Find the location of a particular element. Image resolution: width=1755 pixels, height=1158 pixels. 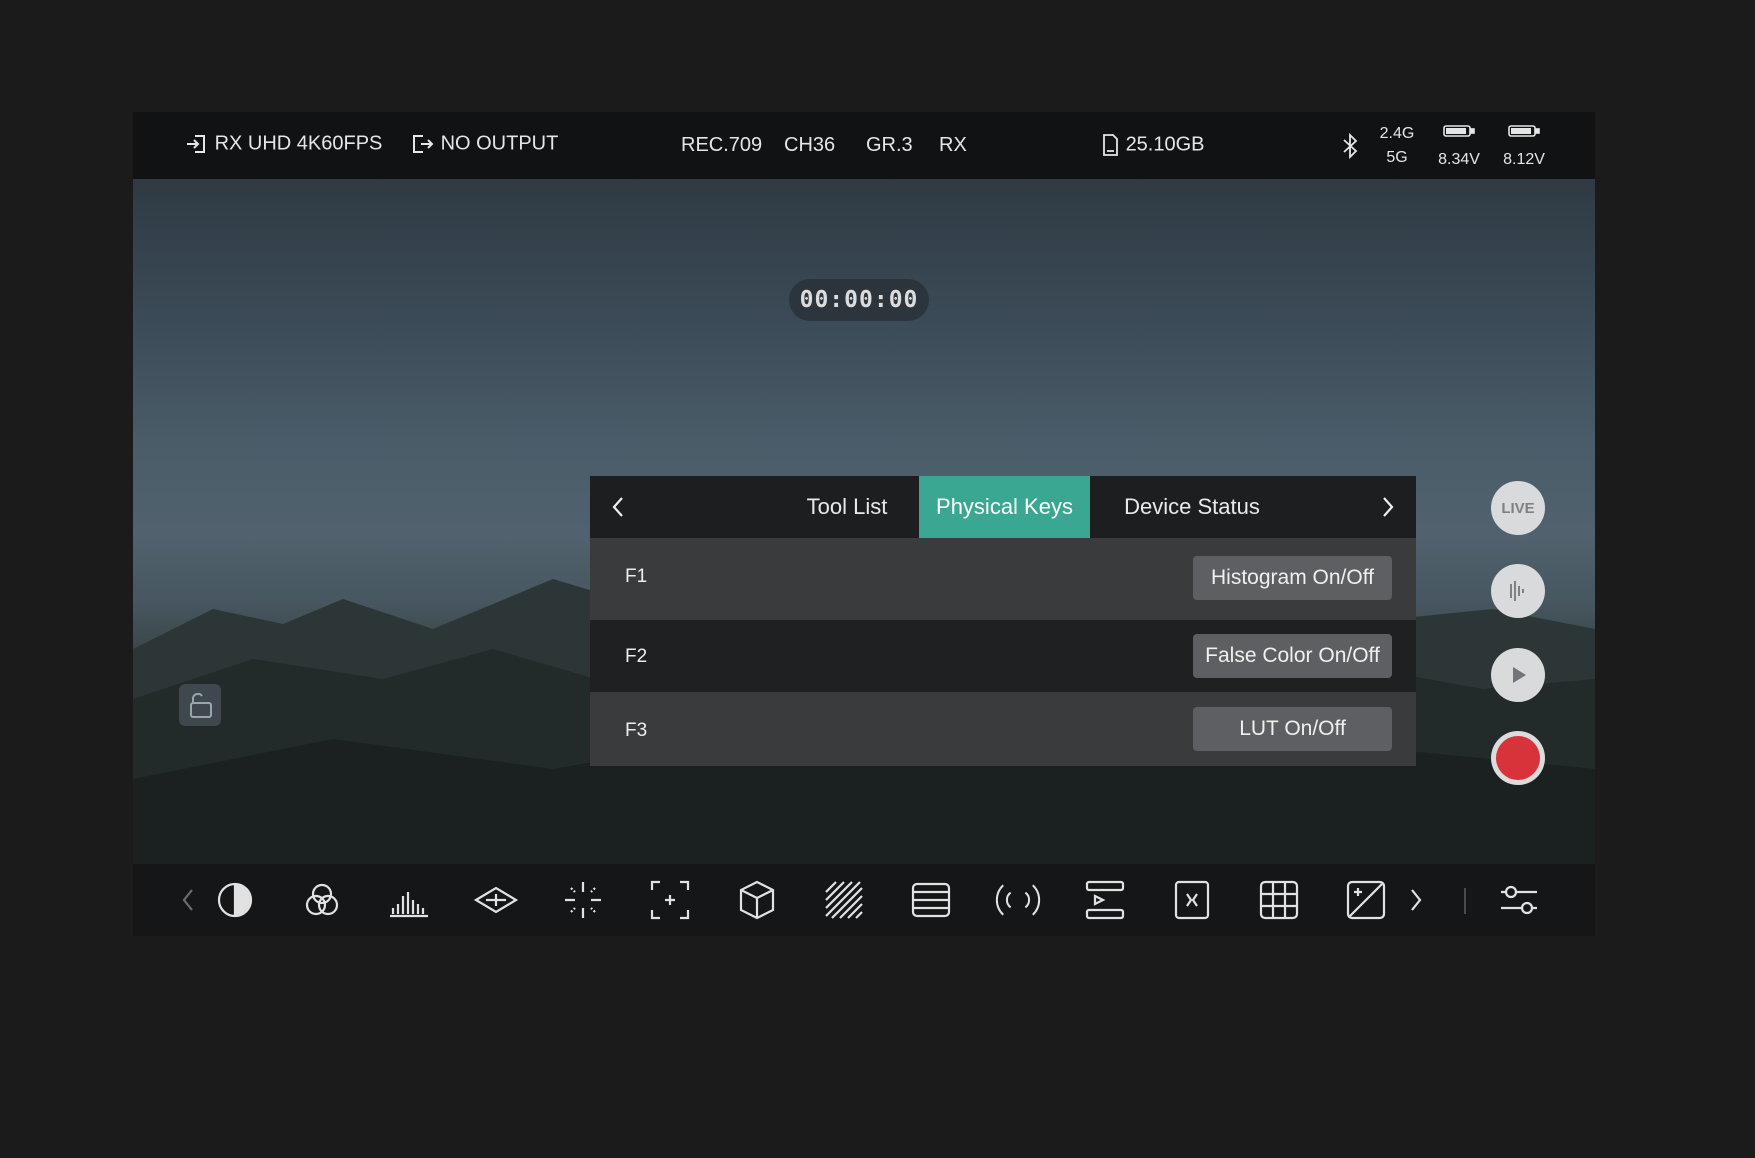

band-top: 2.4G is located at coordinates (1397, 133).